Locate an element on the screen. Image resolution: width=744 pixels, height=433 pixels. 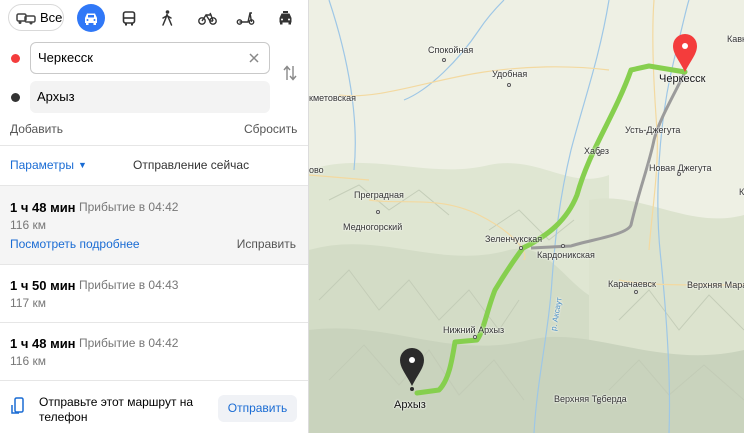
scooter-icon is located at coordinates (245, 18).